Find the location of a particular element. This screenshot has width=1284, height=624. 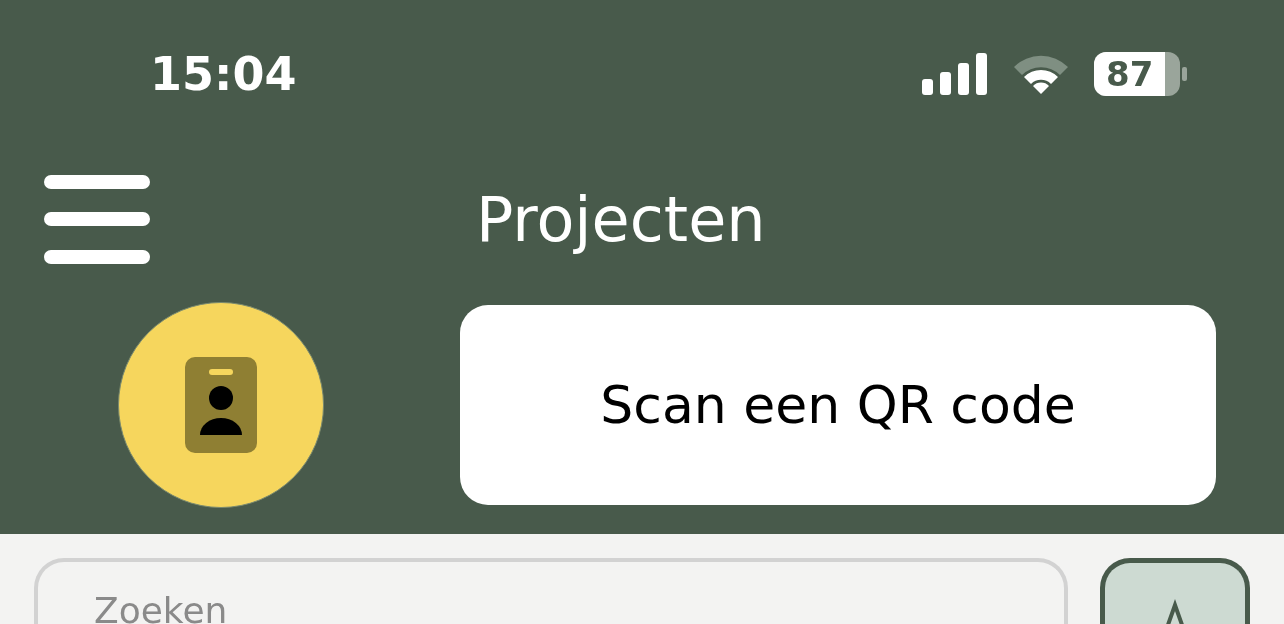

status-time: 15:04 is located at coordinates (223, 74).